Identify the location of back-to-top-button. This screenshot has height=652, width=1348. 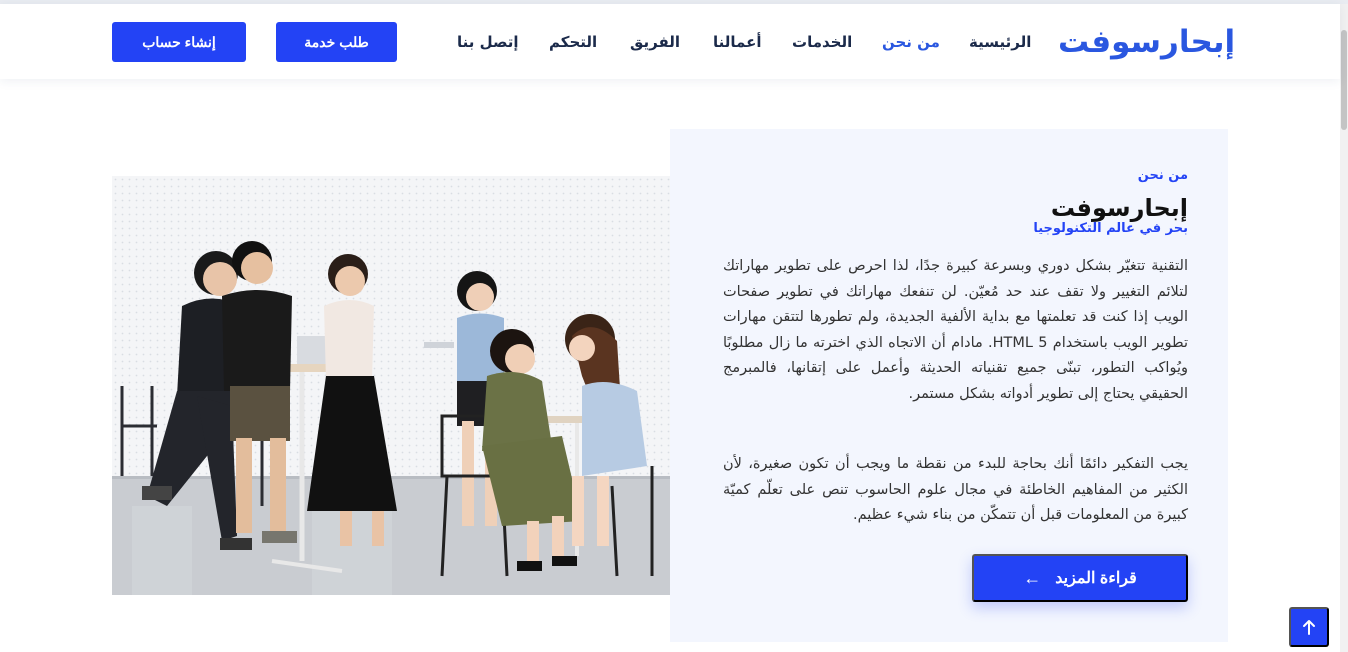
(1309, 627).